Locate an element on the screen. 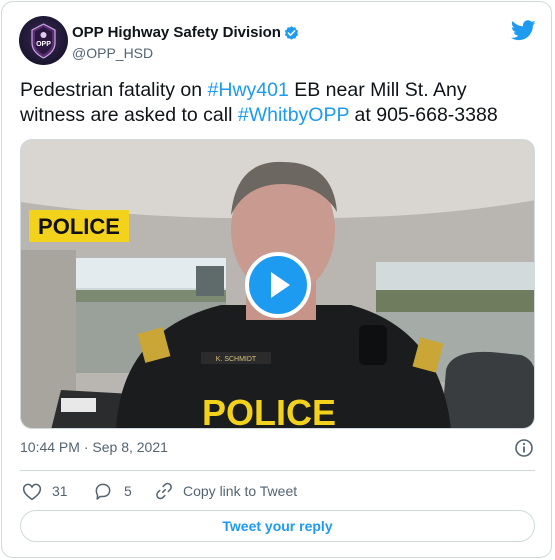 This screenshot has height=560, width=555. tweet-text-part: at 905-668-3388 is located at coordinates (423, 115).